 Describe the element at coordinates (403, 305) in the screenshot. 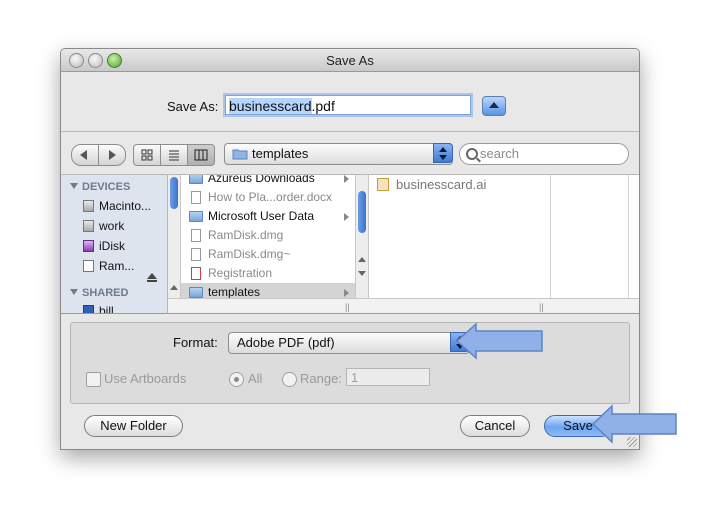

I see `horizontal-scrollbar: || ||` at that location.